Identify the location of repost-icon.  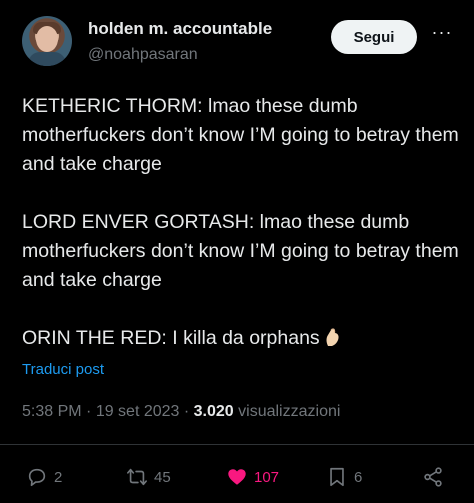
(137, 477).